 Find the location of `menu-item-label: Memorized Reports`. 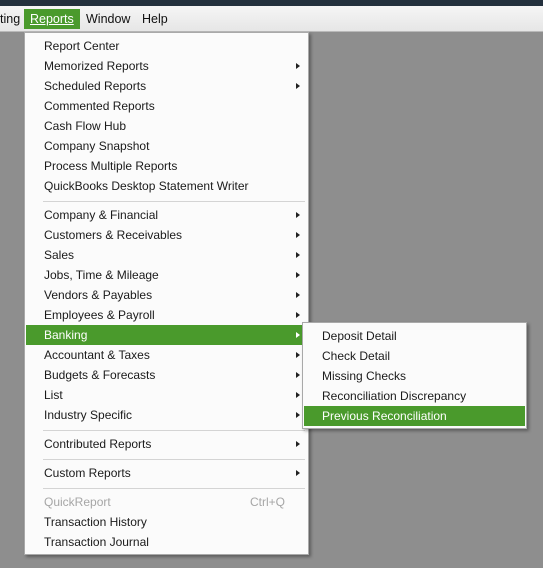

menu-item-label: Memorized Reports is located at coordinates (96, 66).